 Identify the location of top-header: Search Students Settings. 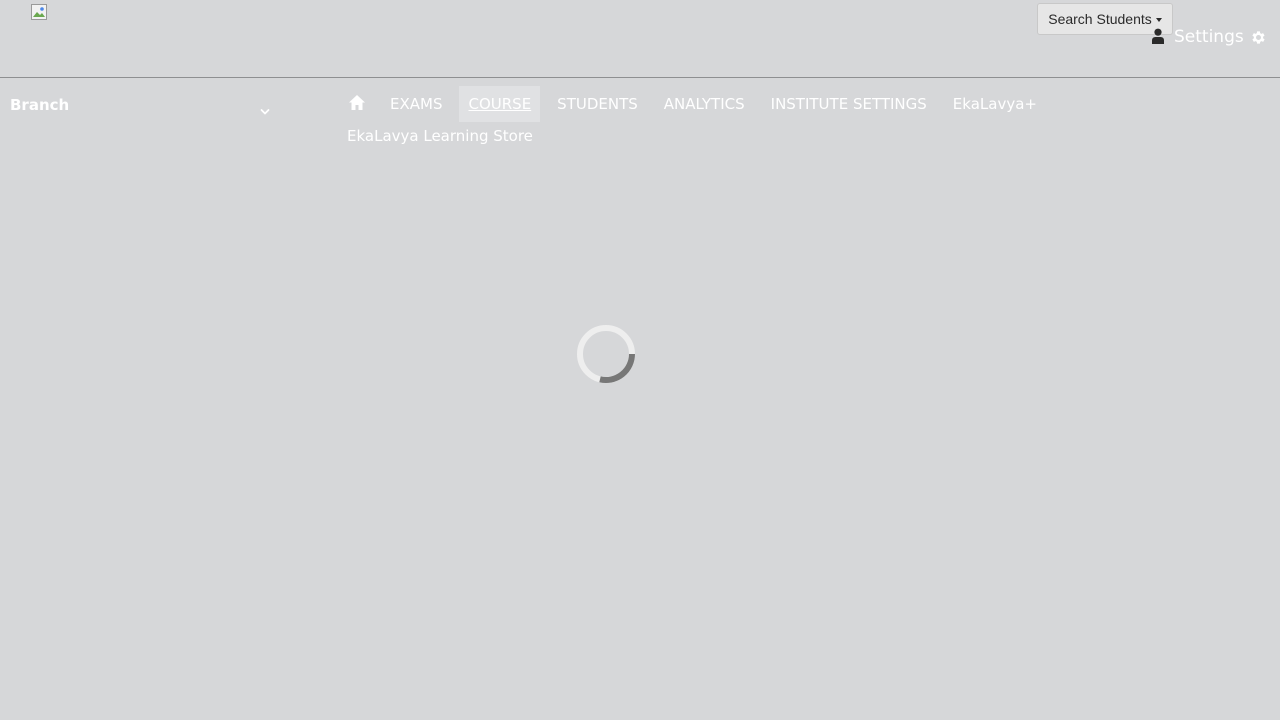
(640, 39).